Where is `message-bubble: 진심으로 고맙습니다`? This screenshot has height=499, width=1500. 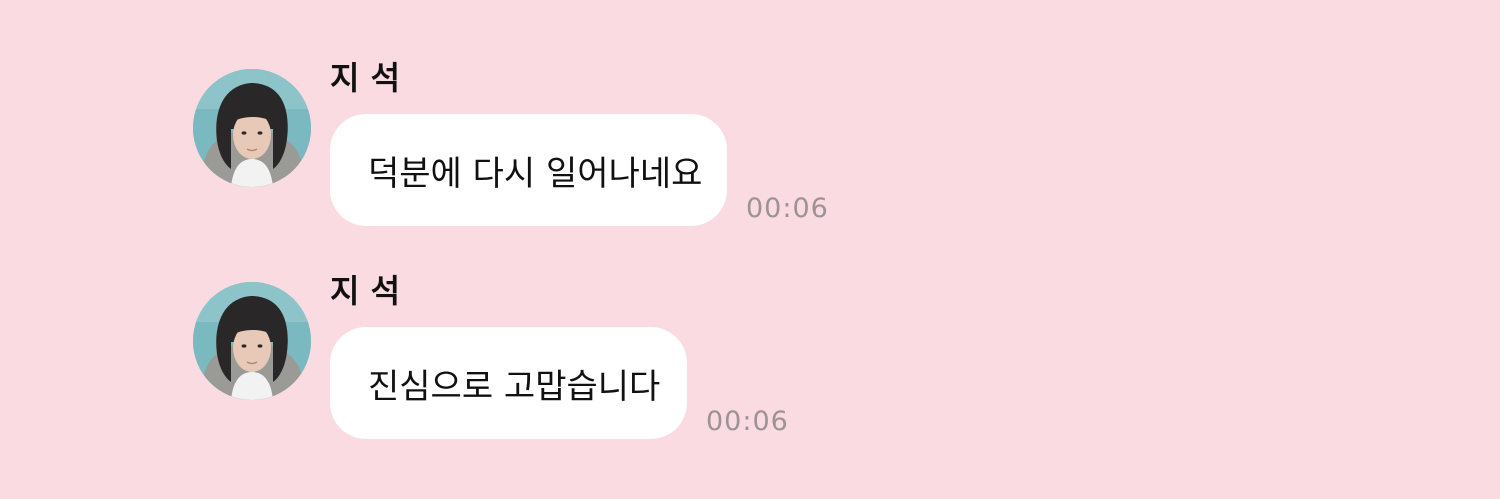
message-bubble: 진심으로 고맙습니다 is located at coordinates (508, 383).